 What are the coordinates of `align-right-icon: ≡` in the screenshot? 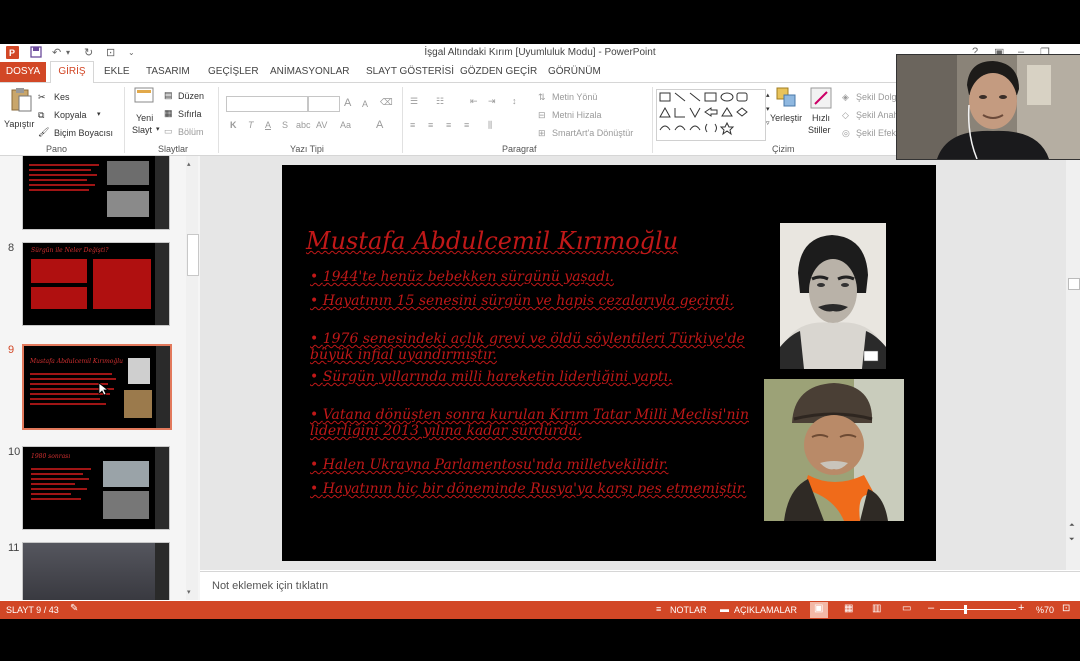 It's located at (448, 125).